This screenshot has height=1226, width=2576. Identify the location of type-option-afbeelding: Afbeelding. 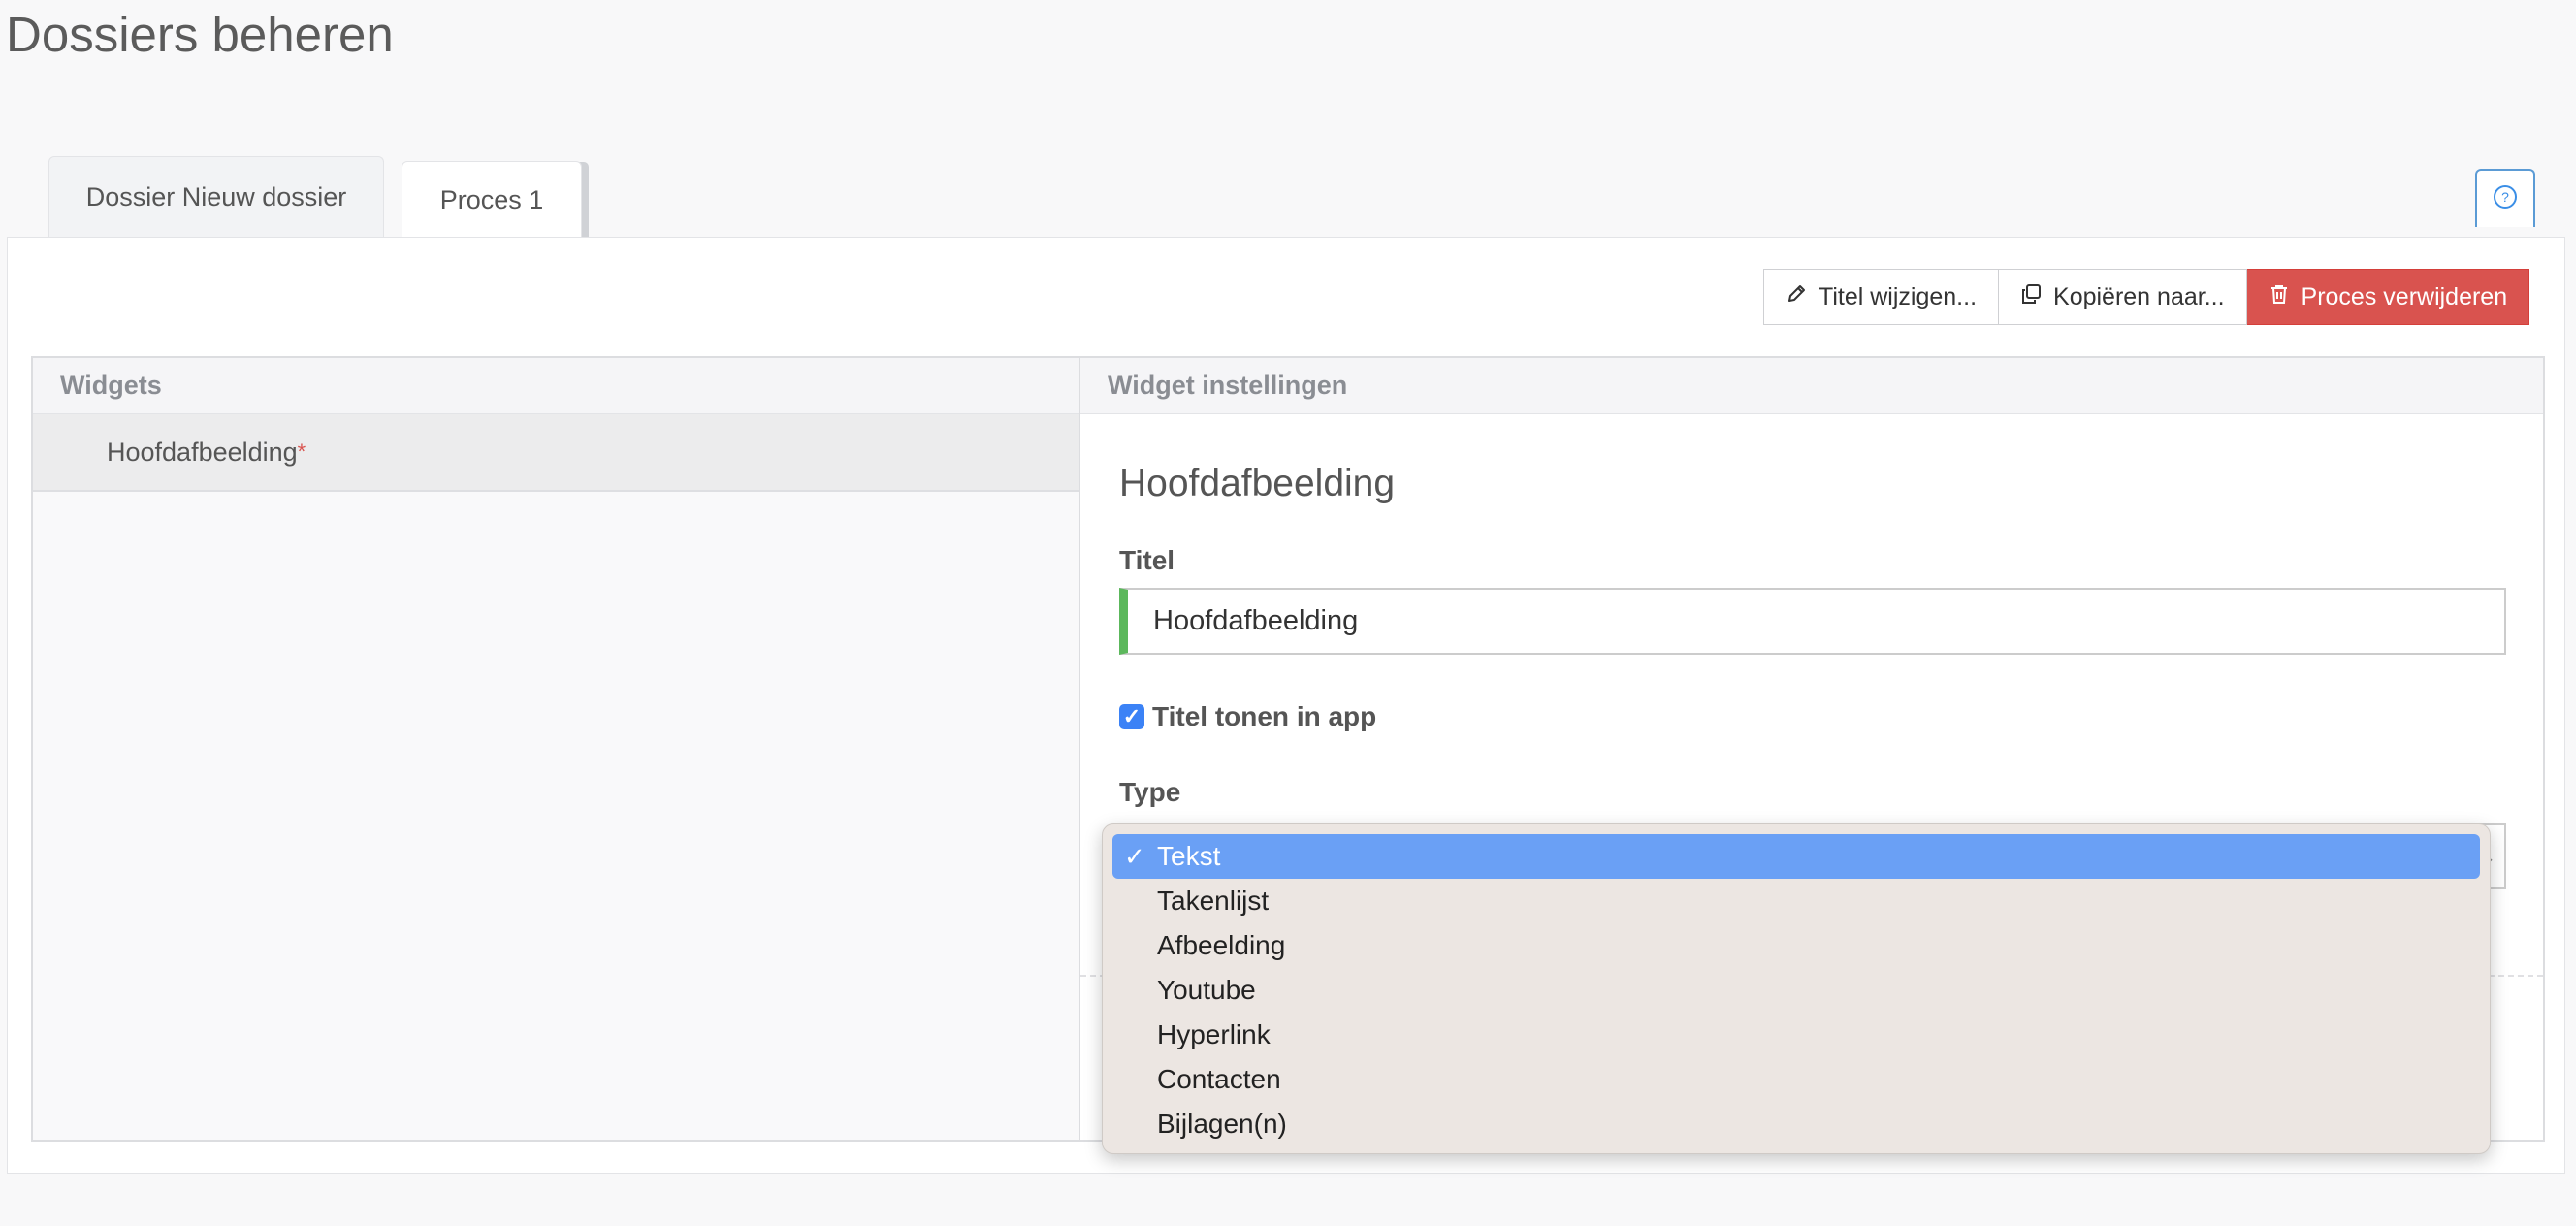
(1796, 945).